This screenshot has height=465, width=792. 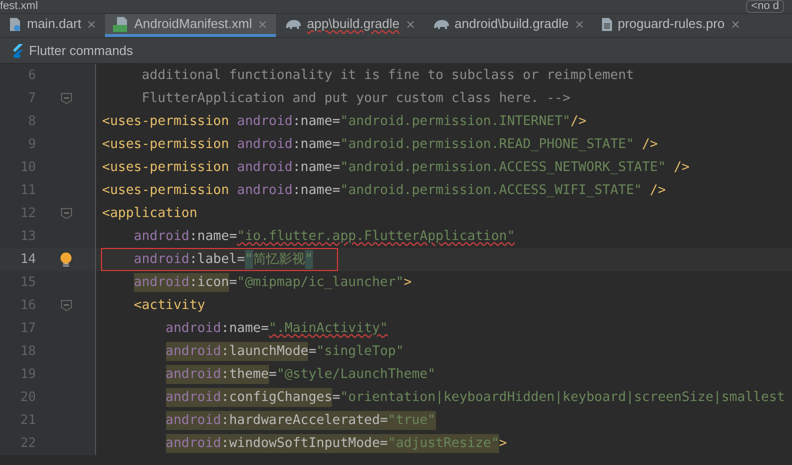 I want to click on tab-label: AndroidManifest.xml, so click(x=193, y=24).